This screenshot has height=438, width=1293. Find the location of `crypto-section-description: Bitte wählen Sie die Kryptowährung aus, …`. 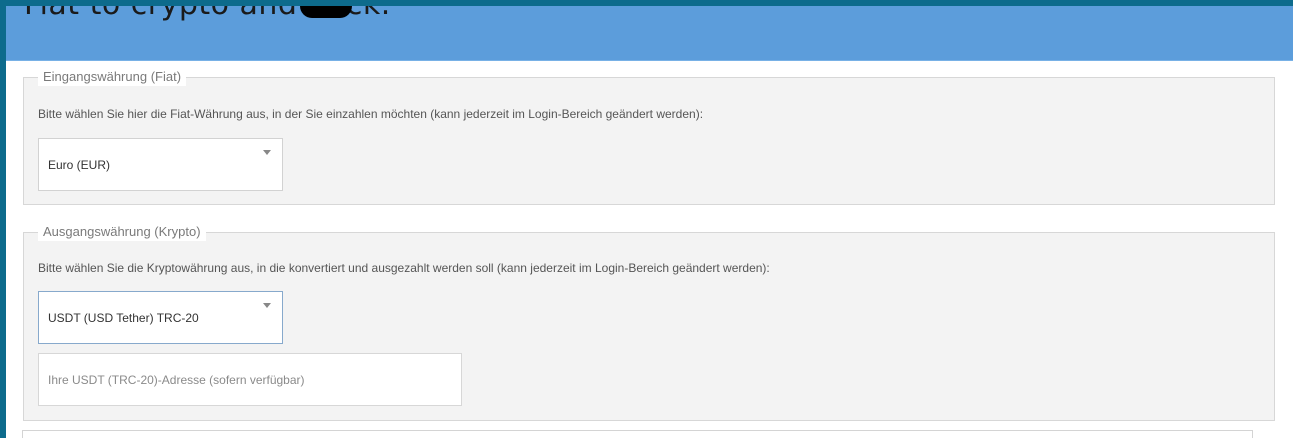

crypto-section-description: Bitte wählen Sie die Kryptowährung aus, … is located at coordinates (404, 268).